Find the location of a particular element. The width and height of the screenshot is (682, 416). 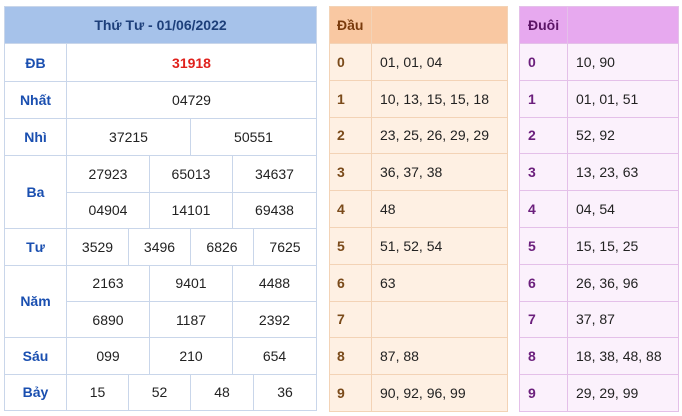

duoi-header-blank is located at coordinates (623, 25).